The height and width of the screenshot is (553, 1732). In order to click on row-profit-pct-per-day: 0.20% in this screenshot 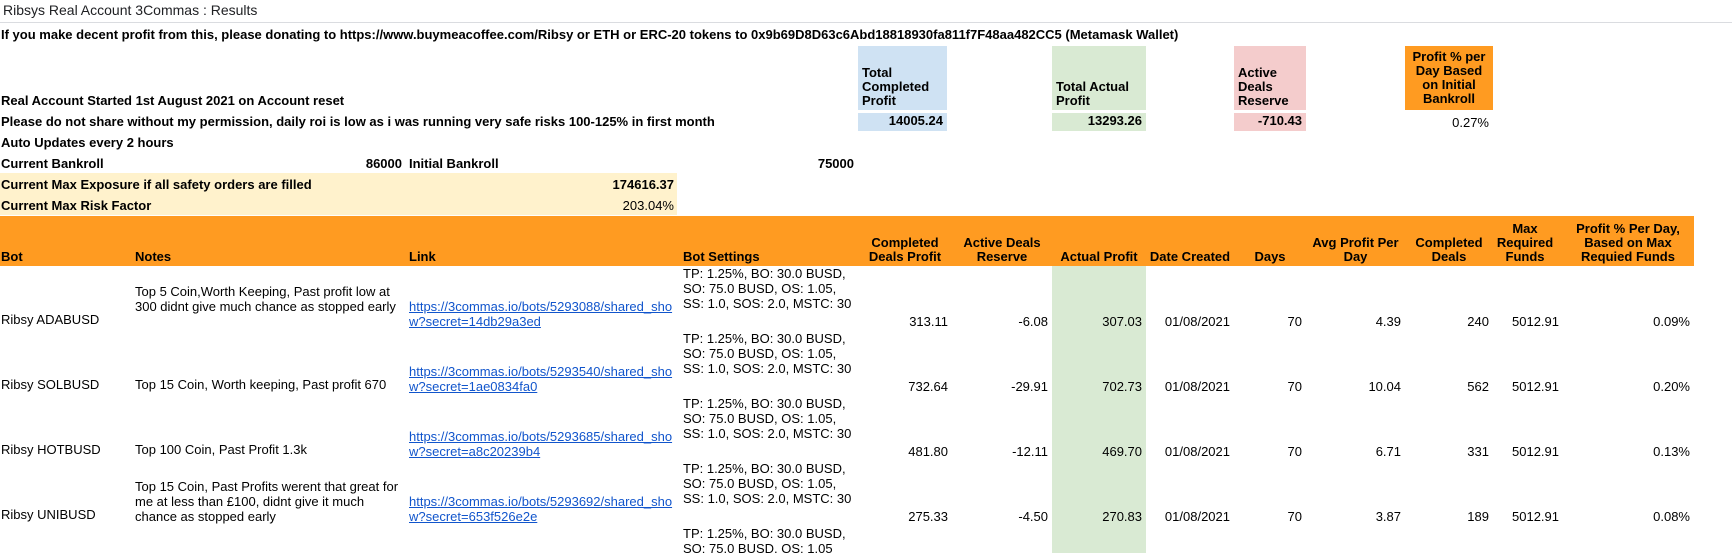, I will do `click(1671, 386)`.